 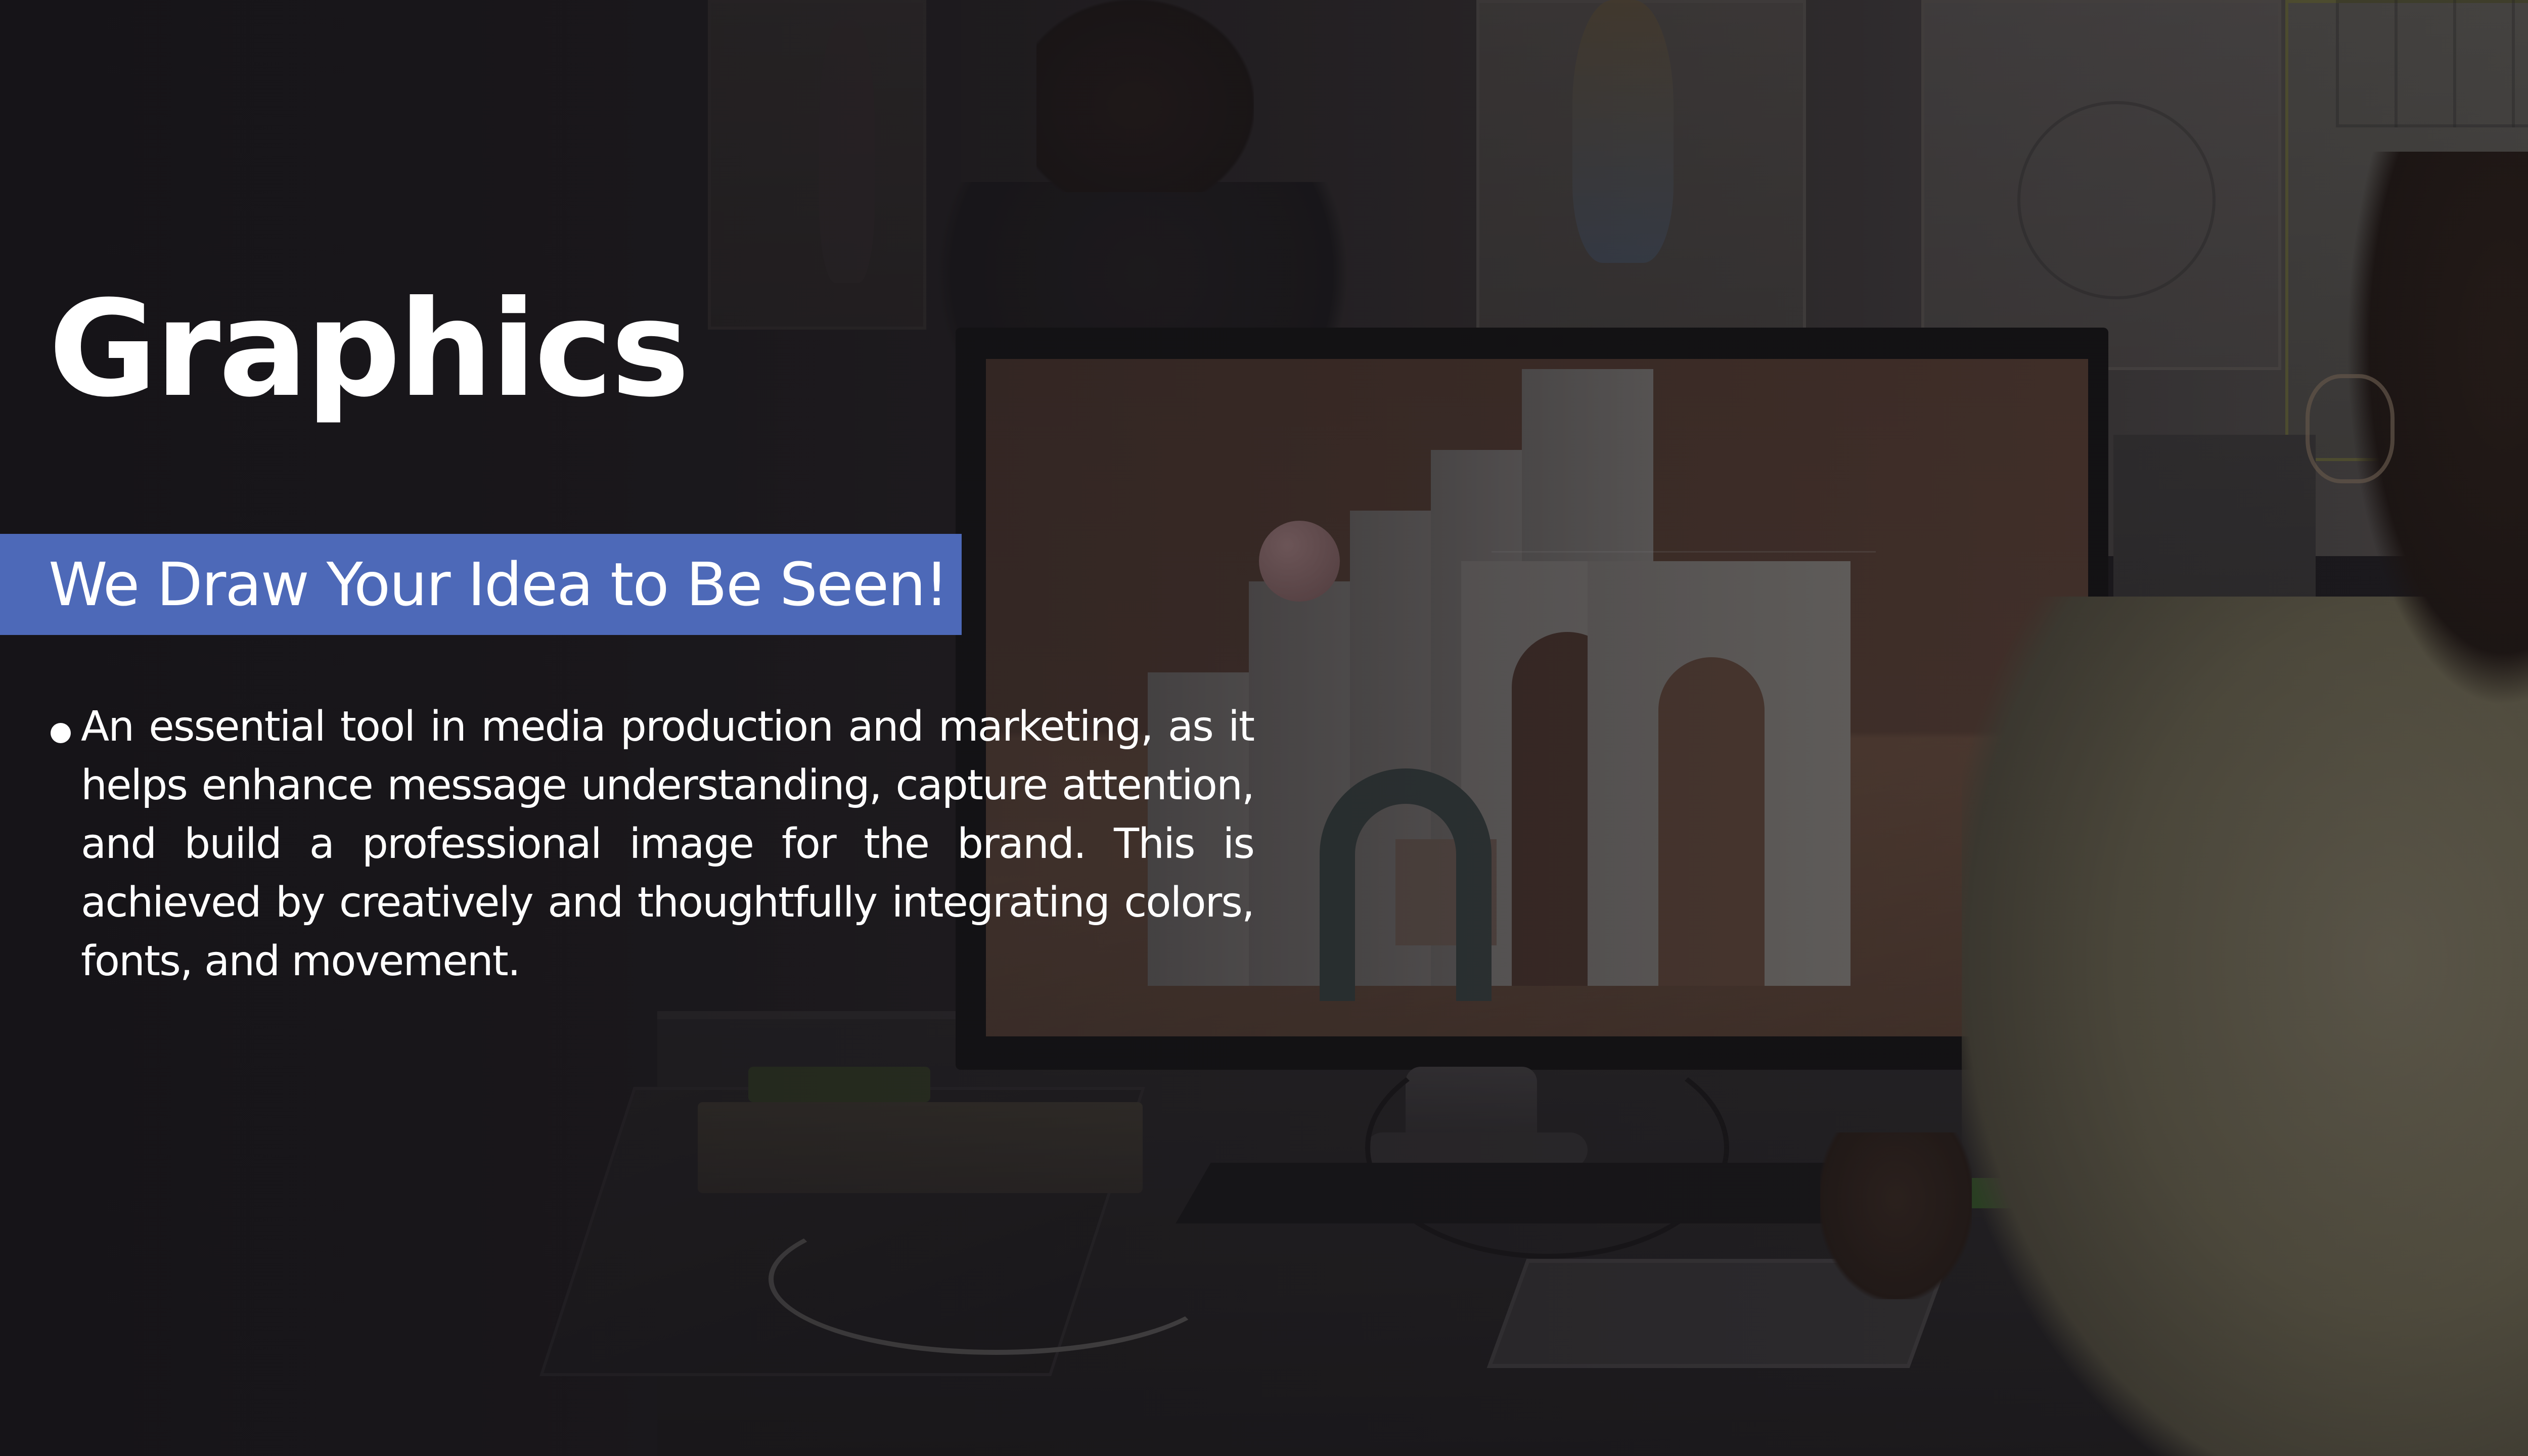 I want to click on subtitle-band: We Draw Your Idea to Be Seen!, so click(x=481, y=584).